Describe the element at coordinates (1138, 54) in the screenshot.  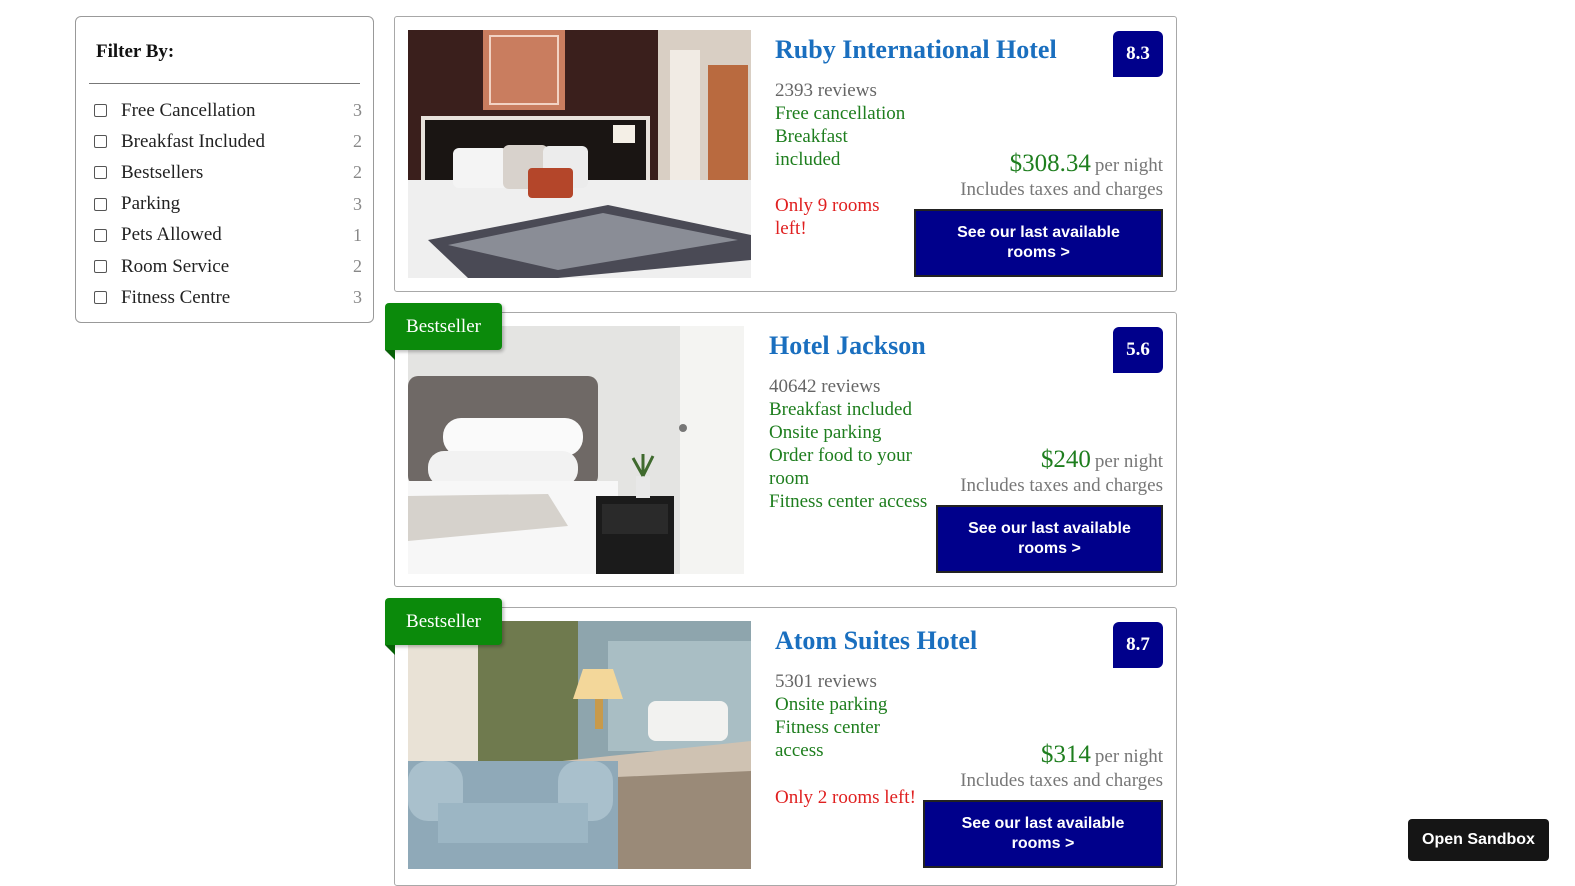
I see `score-badge: 8.3` at that location.